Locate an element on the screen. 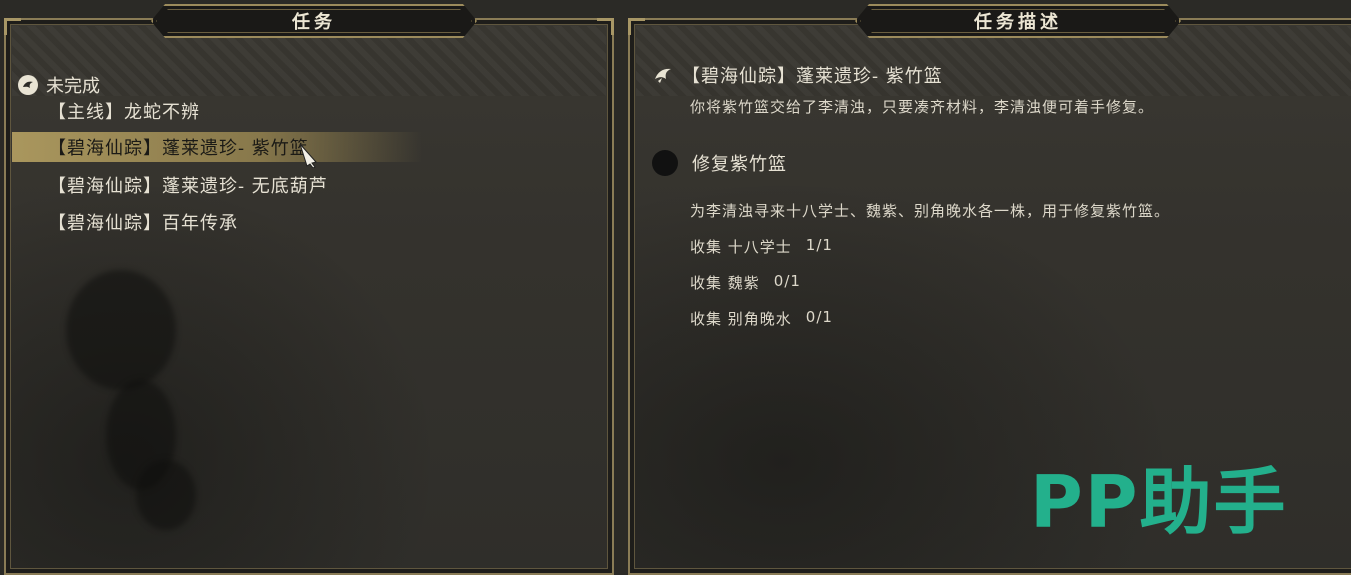  quest-title: 【碧海仙踪】蓬莱遗珍- 紫竹篮 is located at coordinates (812, 76).